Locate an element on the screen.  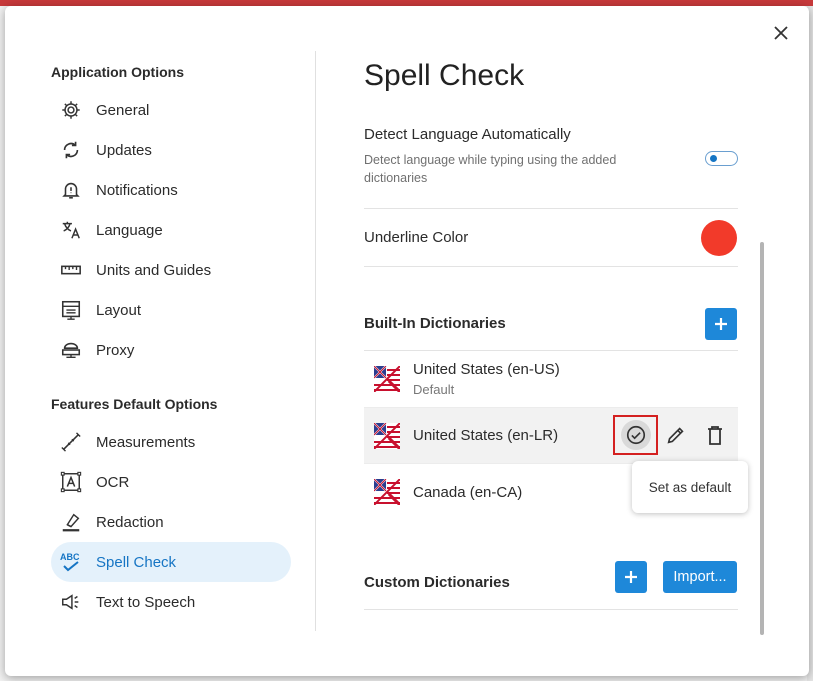
add-custom-dictionary-button is located at coordinates (631, 577).